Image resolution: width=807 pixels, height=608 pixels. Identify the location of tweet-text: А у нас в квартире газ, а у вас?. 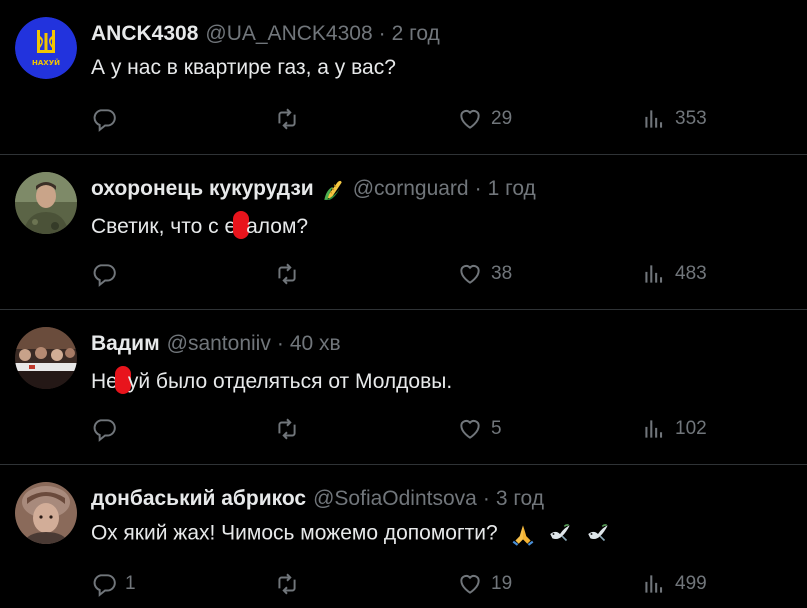
(243, 67).